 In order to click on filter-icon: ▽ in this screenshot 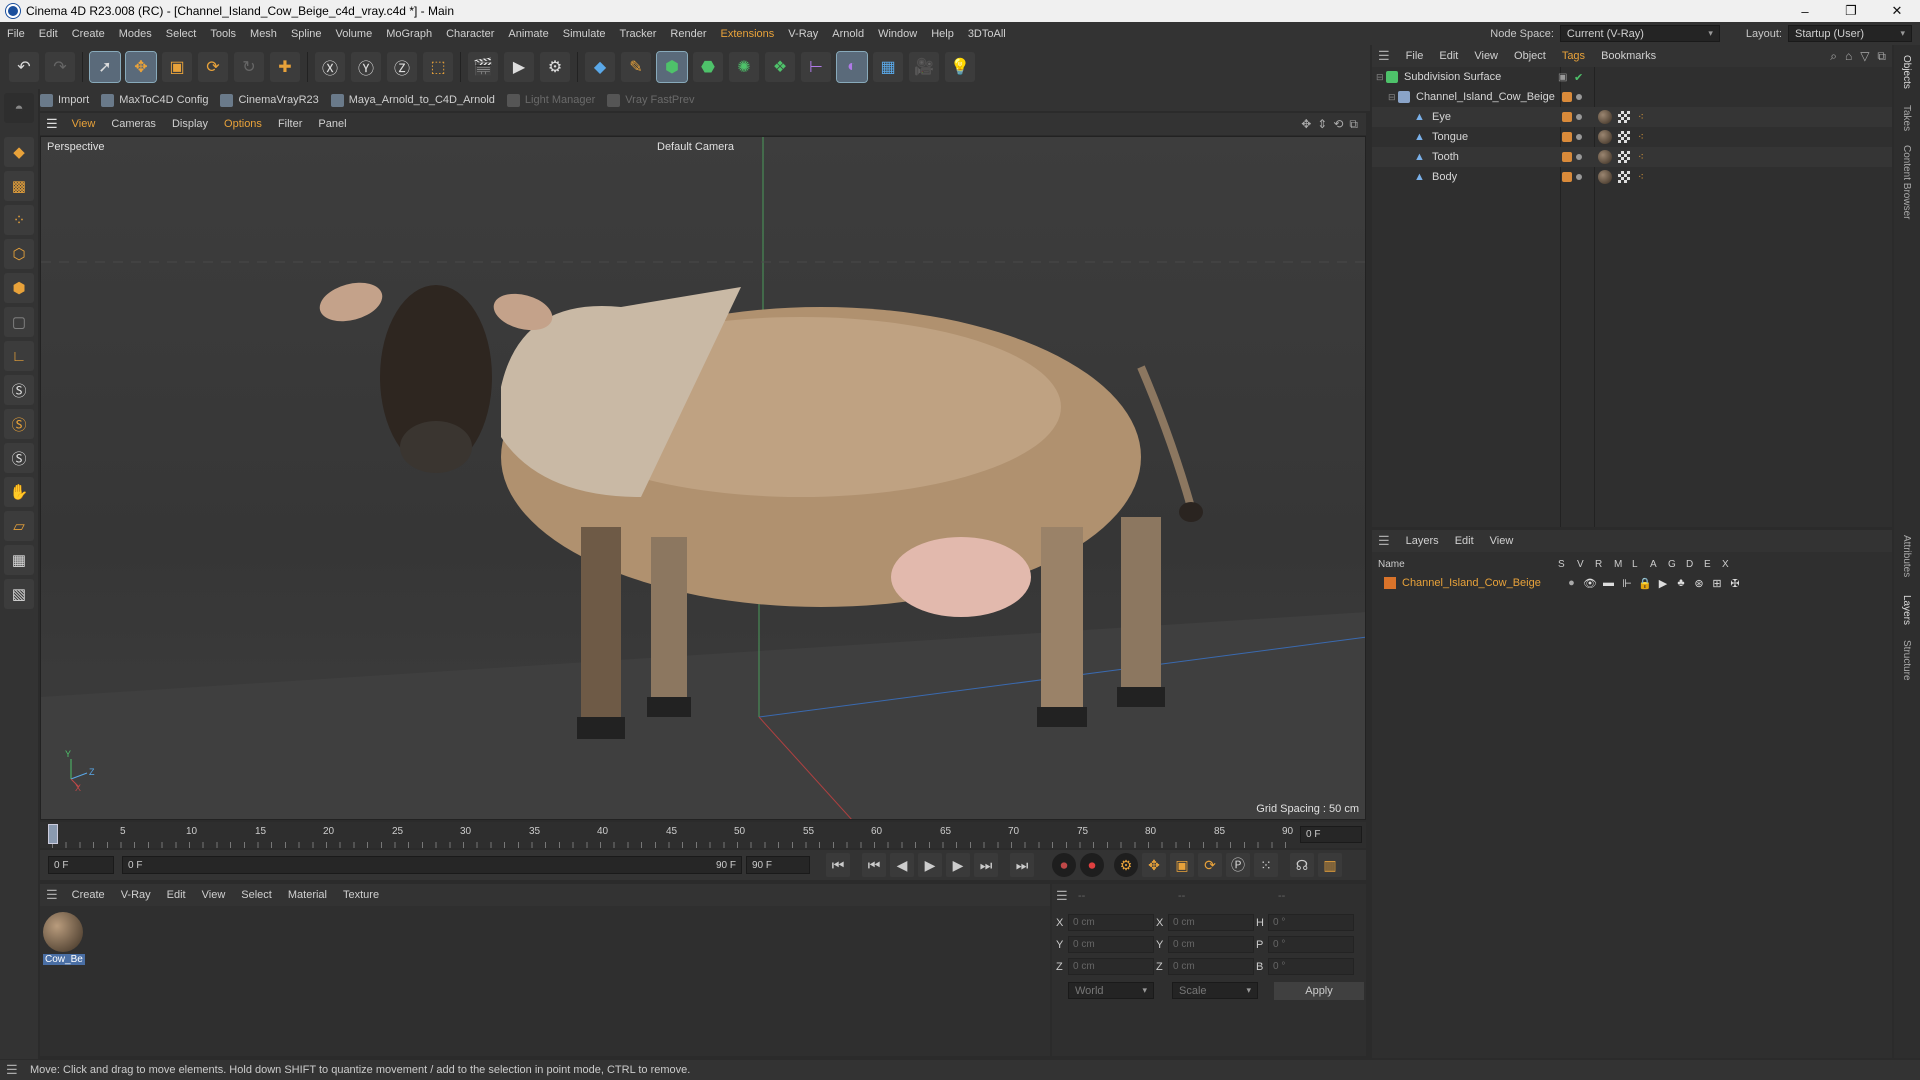, I will do `click(1864, 56)`.